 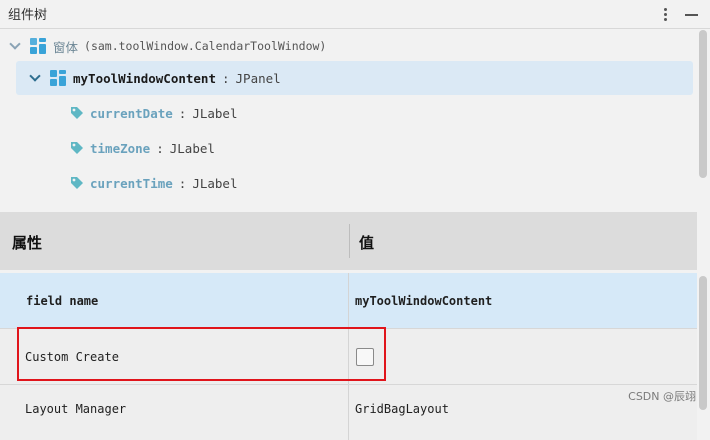 What do you see at coordinates (703, 104) in the screenshot?
I see `tree-scrollbar` at bounding box center [703, 104].